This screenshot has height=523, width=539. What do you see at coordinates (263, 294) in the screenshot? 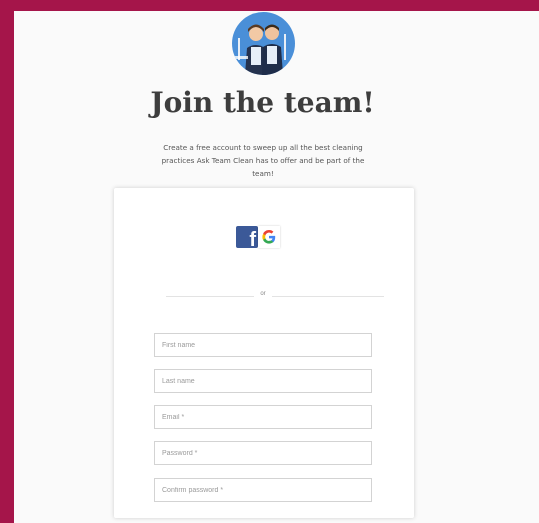
I see `divider-label: or` at bounding box center [263, 294].